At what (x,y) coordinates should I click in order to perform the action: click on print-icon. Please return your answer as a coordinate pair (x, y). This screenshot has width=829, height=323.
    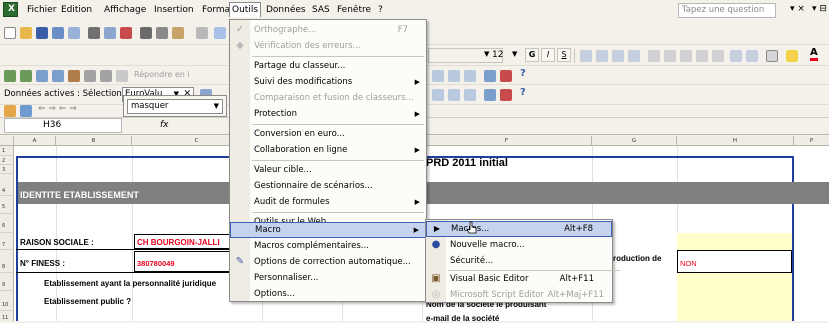
    Looking at the image, I should click on (94, 33).